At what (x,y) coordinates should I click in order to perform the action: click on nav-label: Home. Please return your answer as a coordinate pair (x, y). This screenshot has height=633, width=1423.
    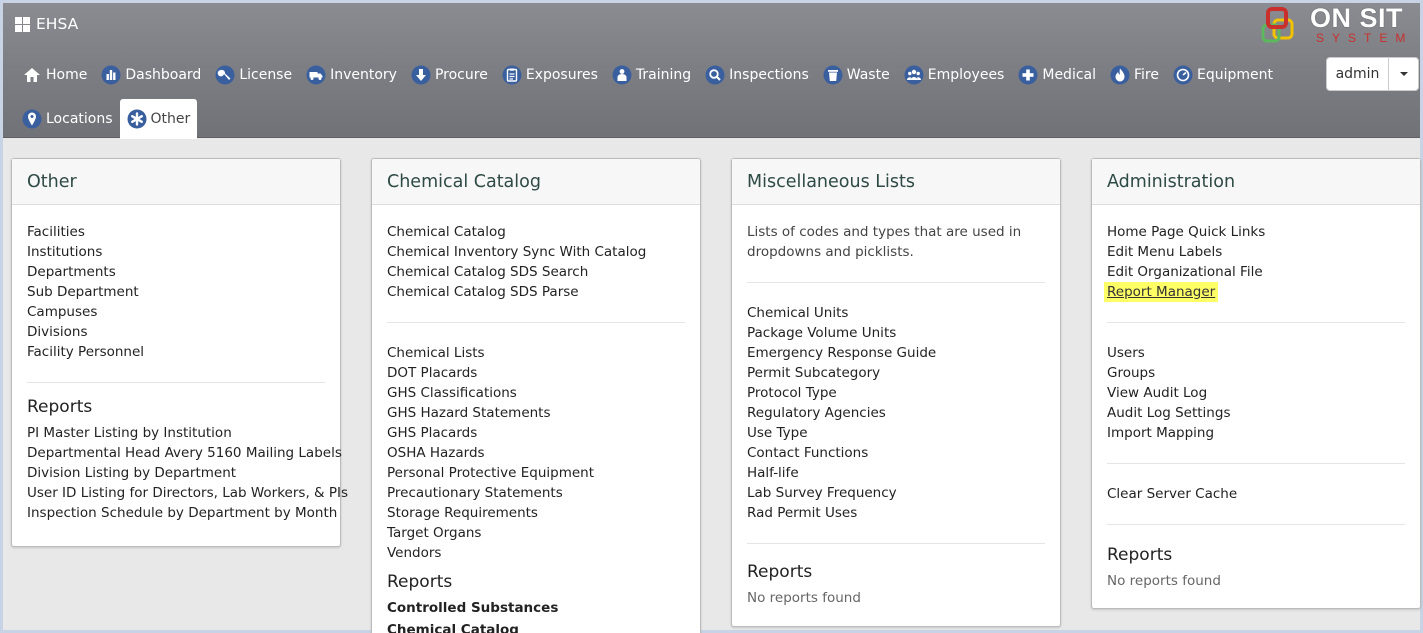
    Looking at the image, I should click on (67, 75).